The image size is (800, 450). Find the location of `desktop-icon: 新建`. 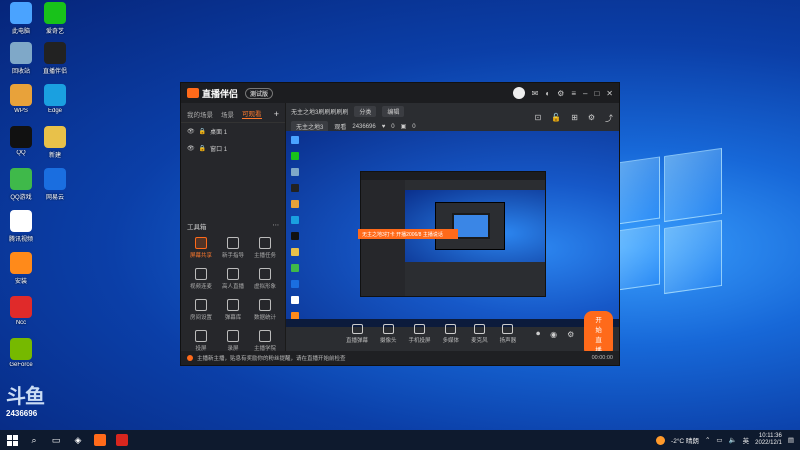

desktop-icon: 新建 is located at coordinates (55, 142).